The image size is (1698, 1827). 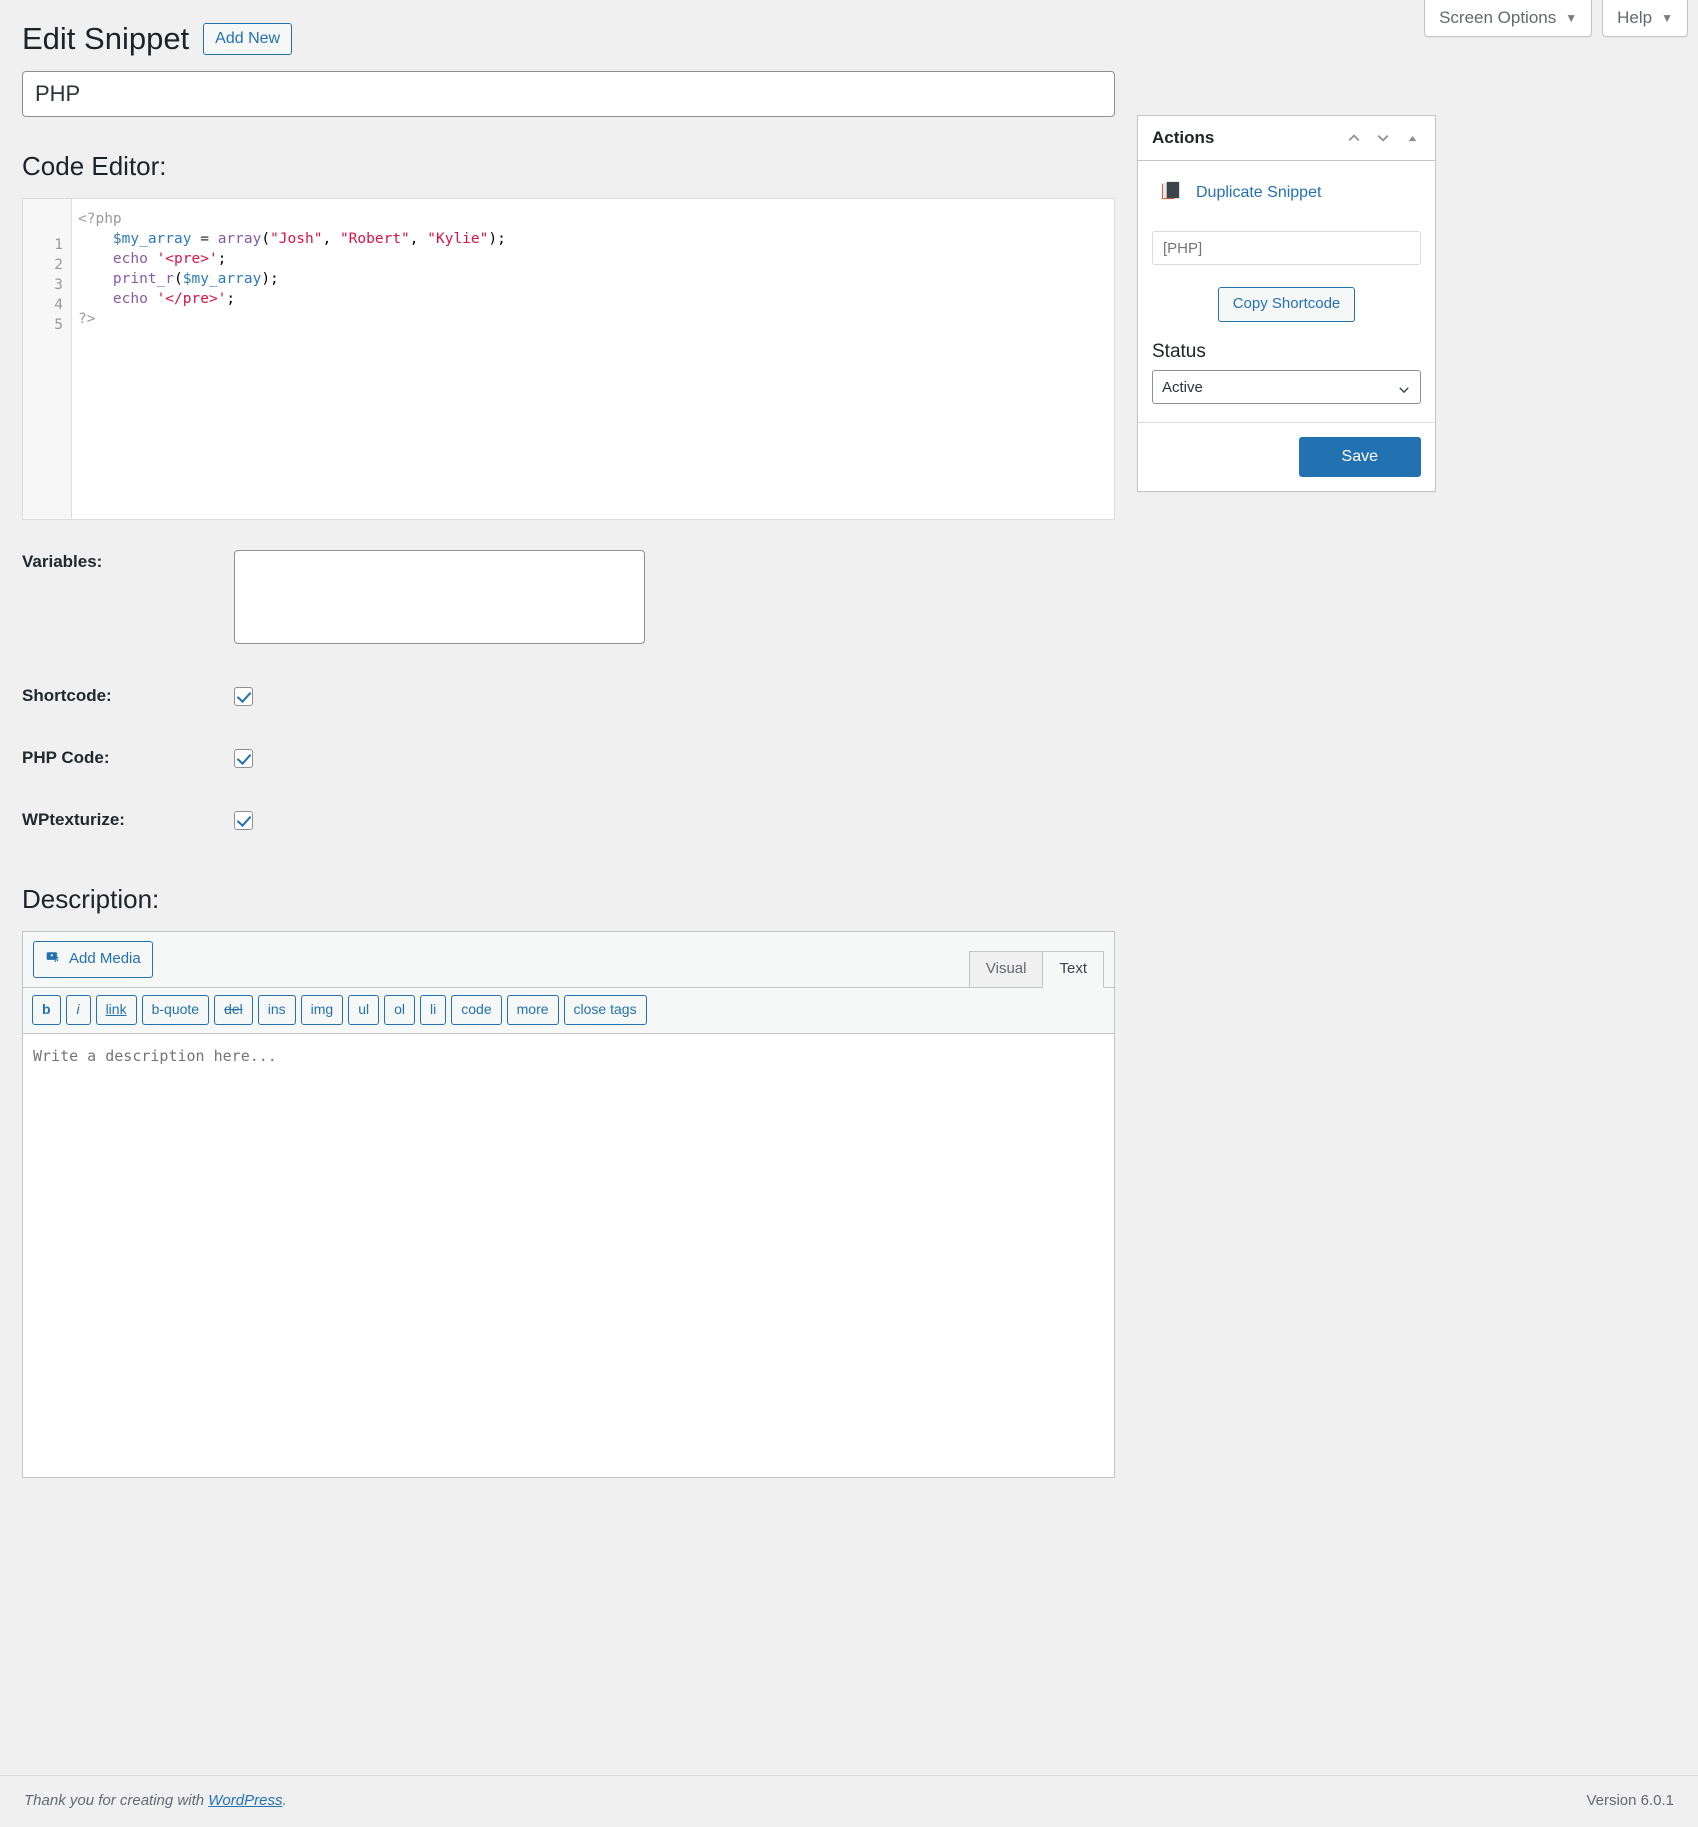 I want to click on variables-textarea, so click(x=439, y=597).